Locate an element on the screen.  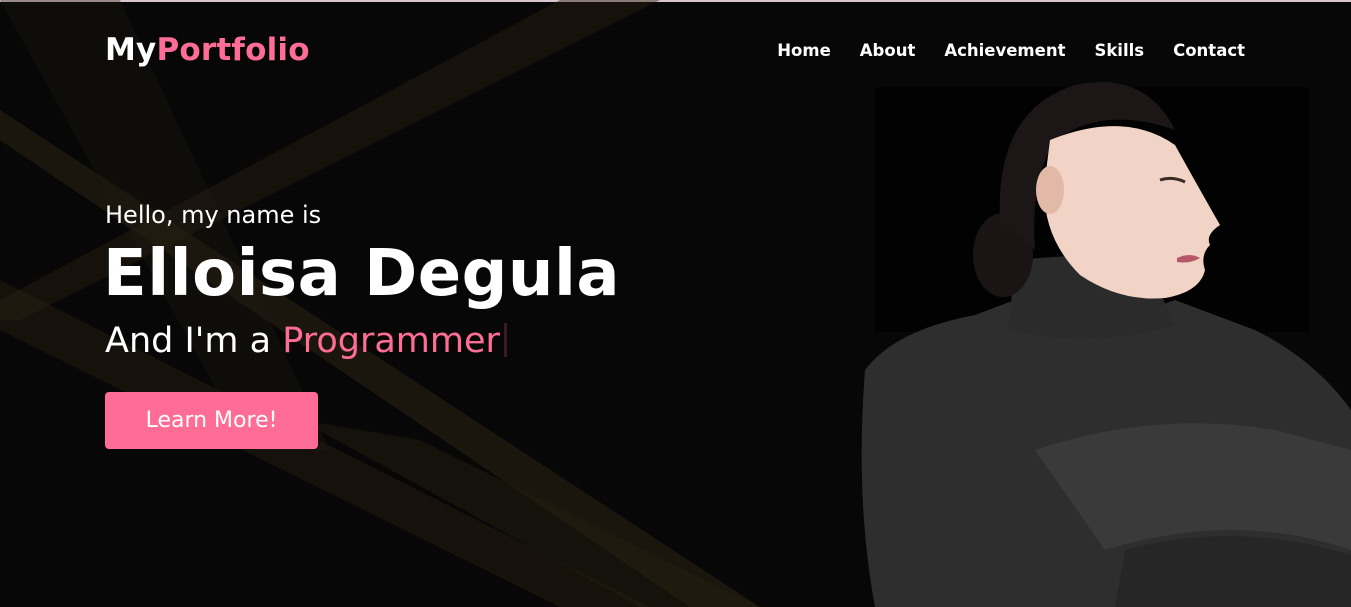
logo-accent: Portfolio is located at coordinates (233, 50).